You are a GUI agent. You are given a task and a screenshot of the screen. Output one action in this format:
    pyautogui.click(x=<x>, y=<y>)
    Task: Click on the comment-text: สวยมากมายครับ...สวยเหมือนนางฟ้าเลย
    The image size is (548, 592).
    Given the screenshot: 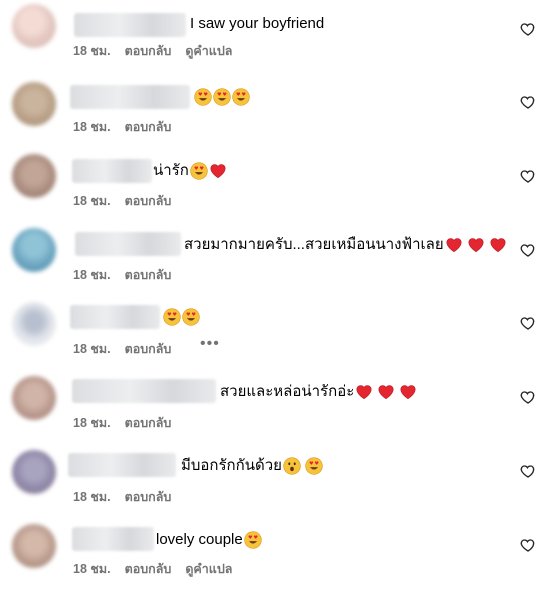 What is the action you would take?
    pyautogui.click(x=345, y=245)
    